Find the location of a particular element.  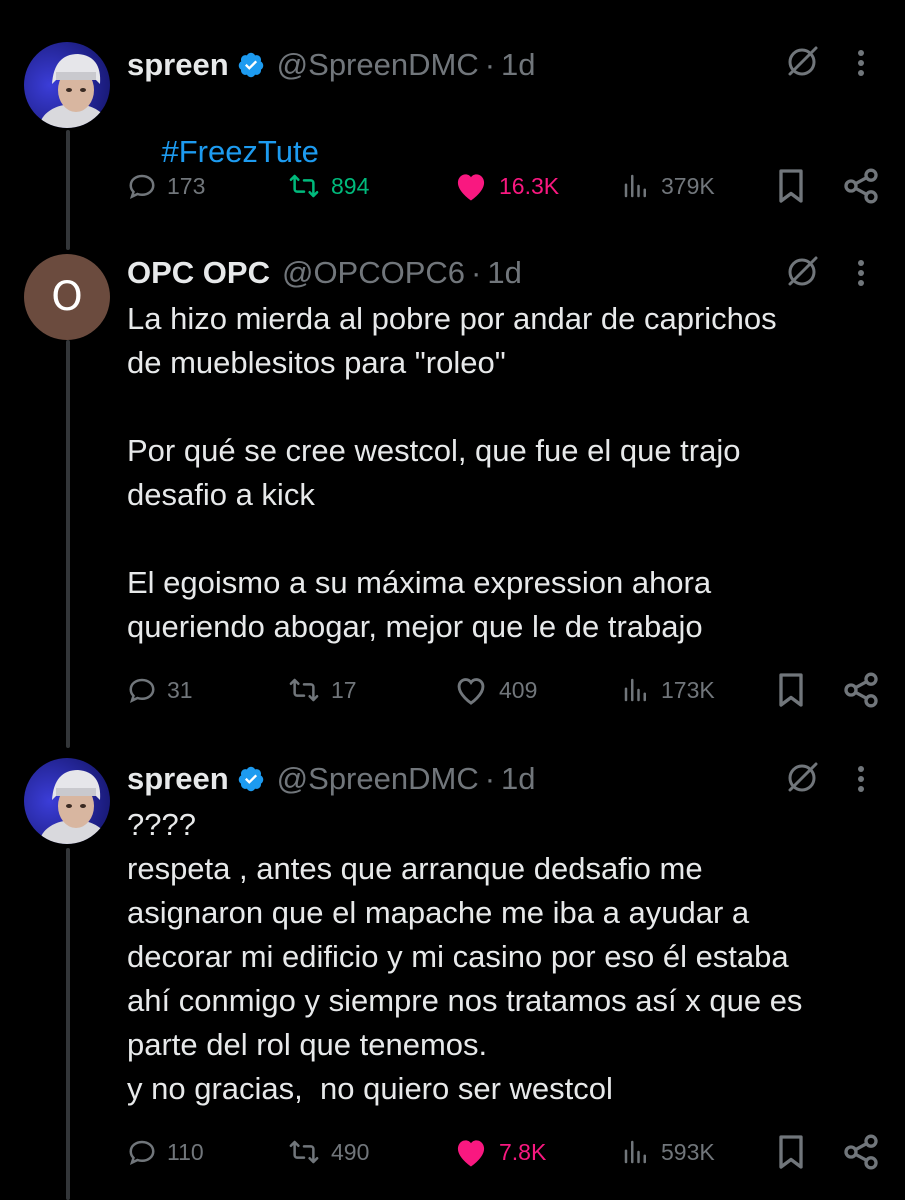

like-count: 7.8K is located at coordinates (523, 1151).